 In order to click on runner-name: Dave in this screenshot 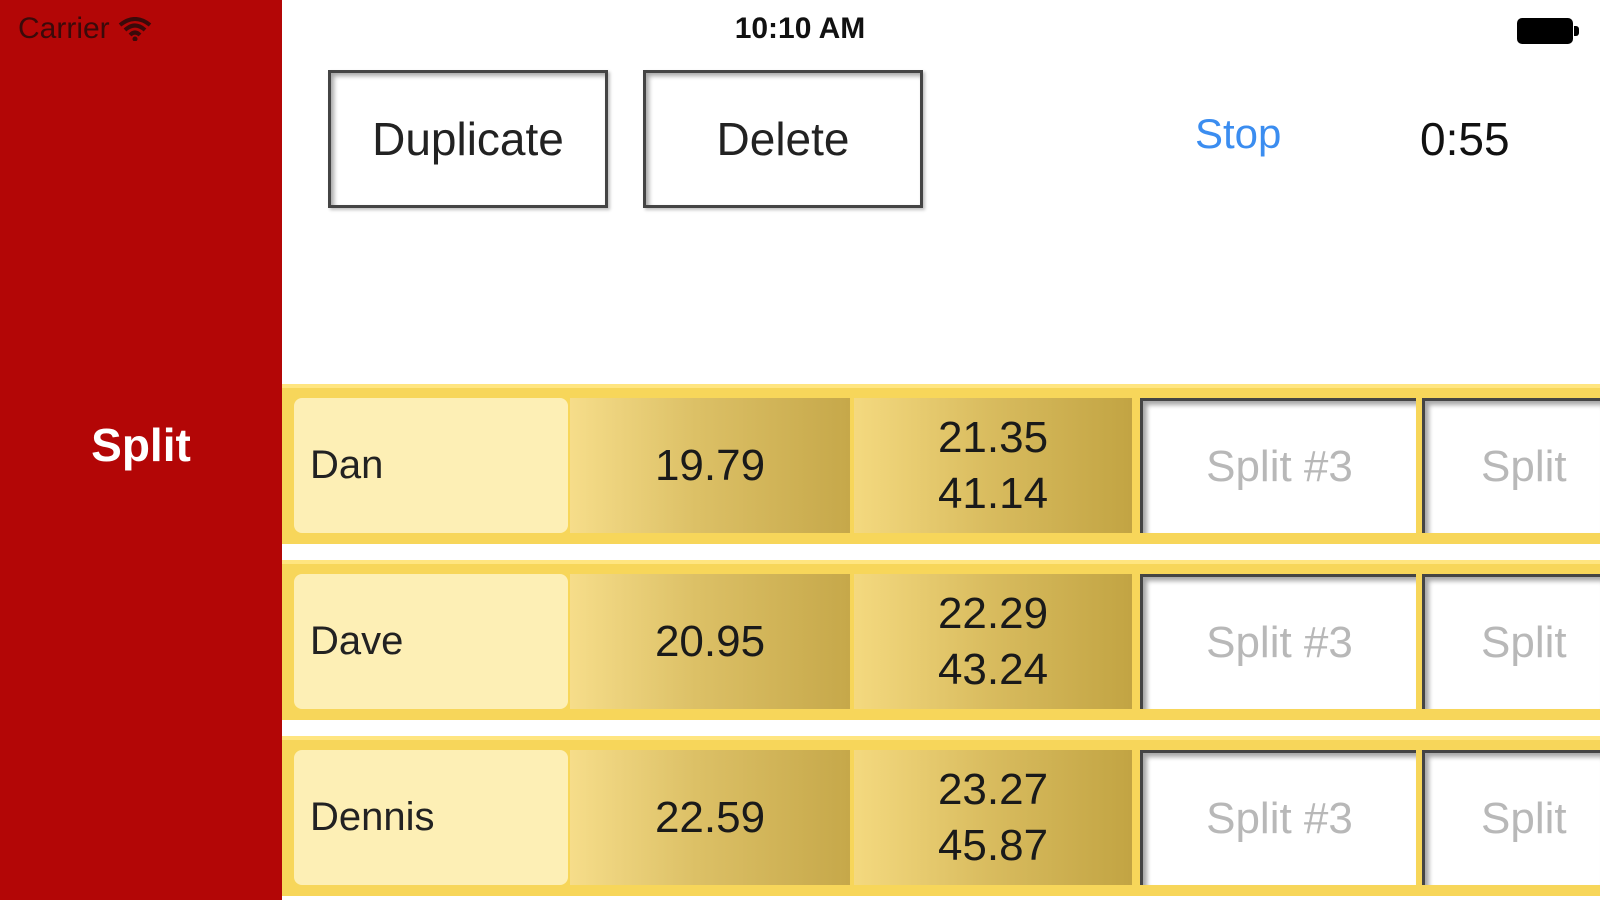, I will do `click(431, 641)`.